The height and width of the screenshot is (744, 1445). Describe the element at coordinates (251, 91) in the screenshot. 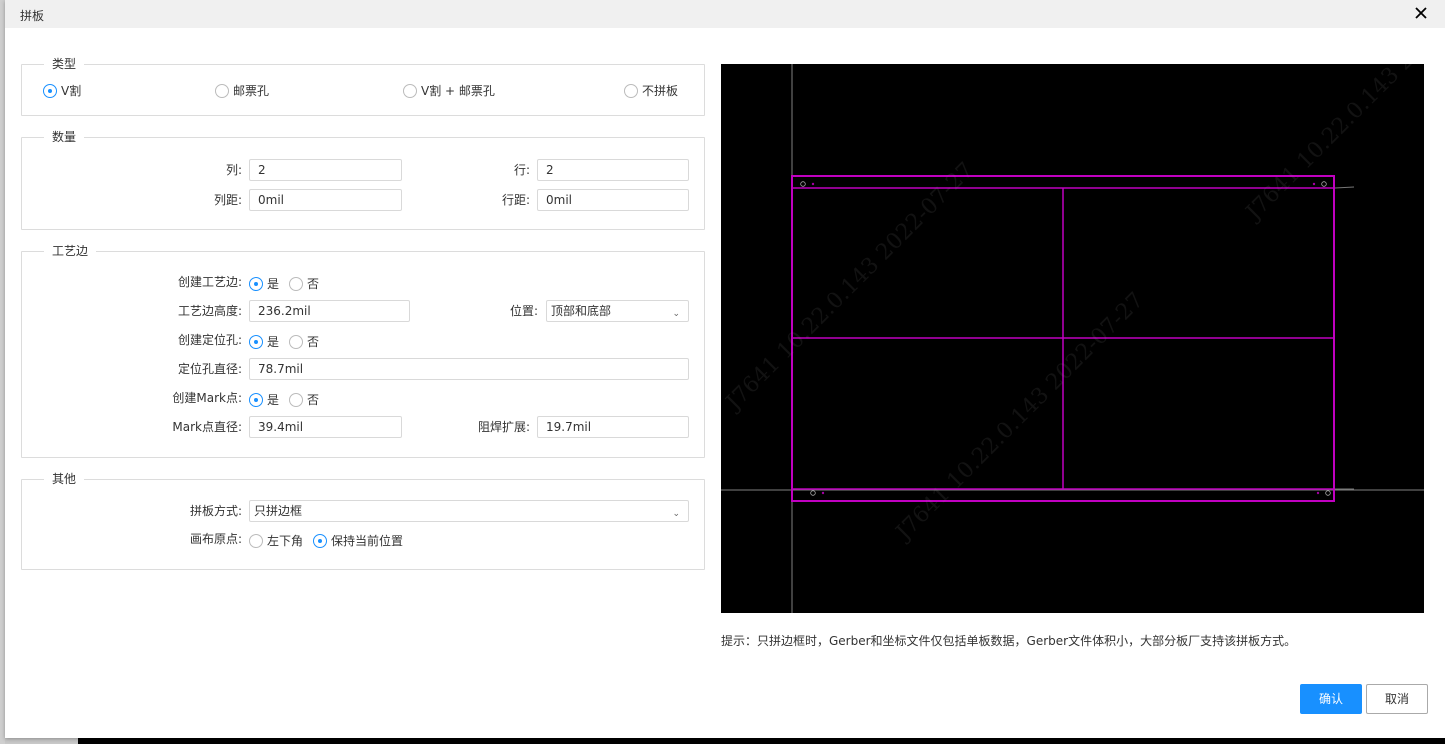

I see `type-radio-stamp-hole-label: 邮票孔` at that location.